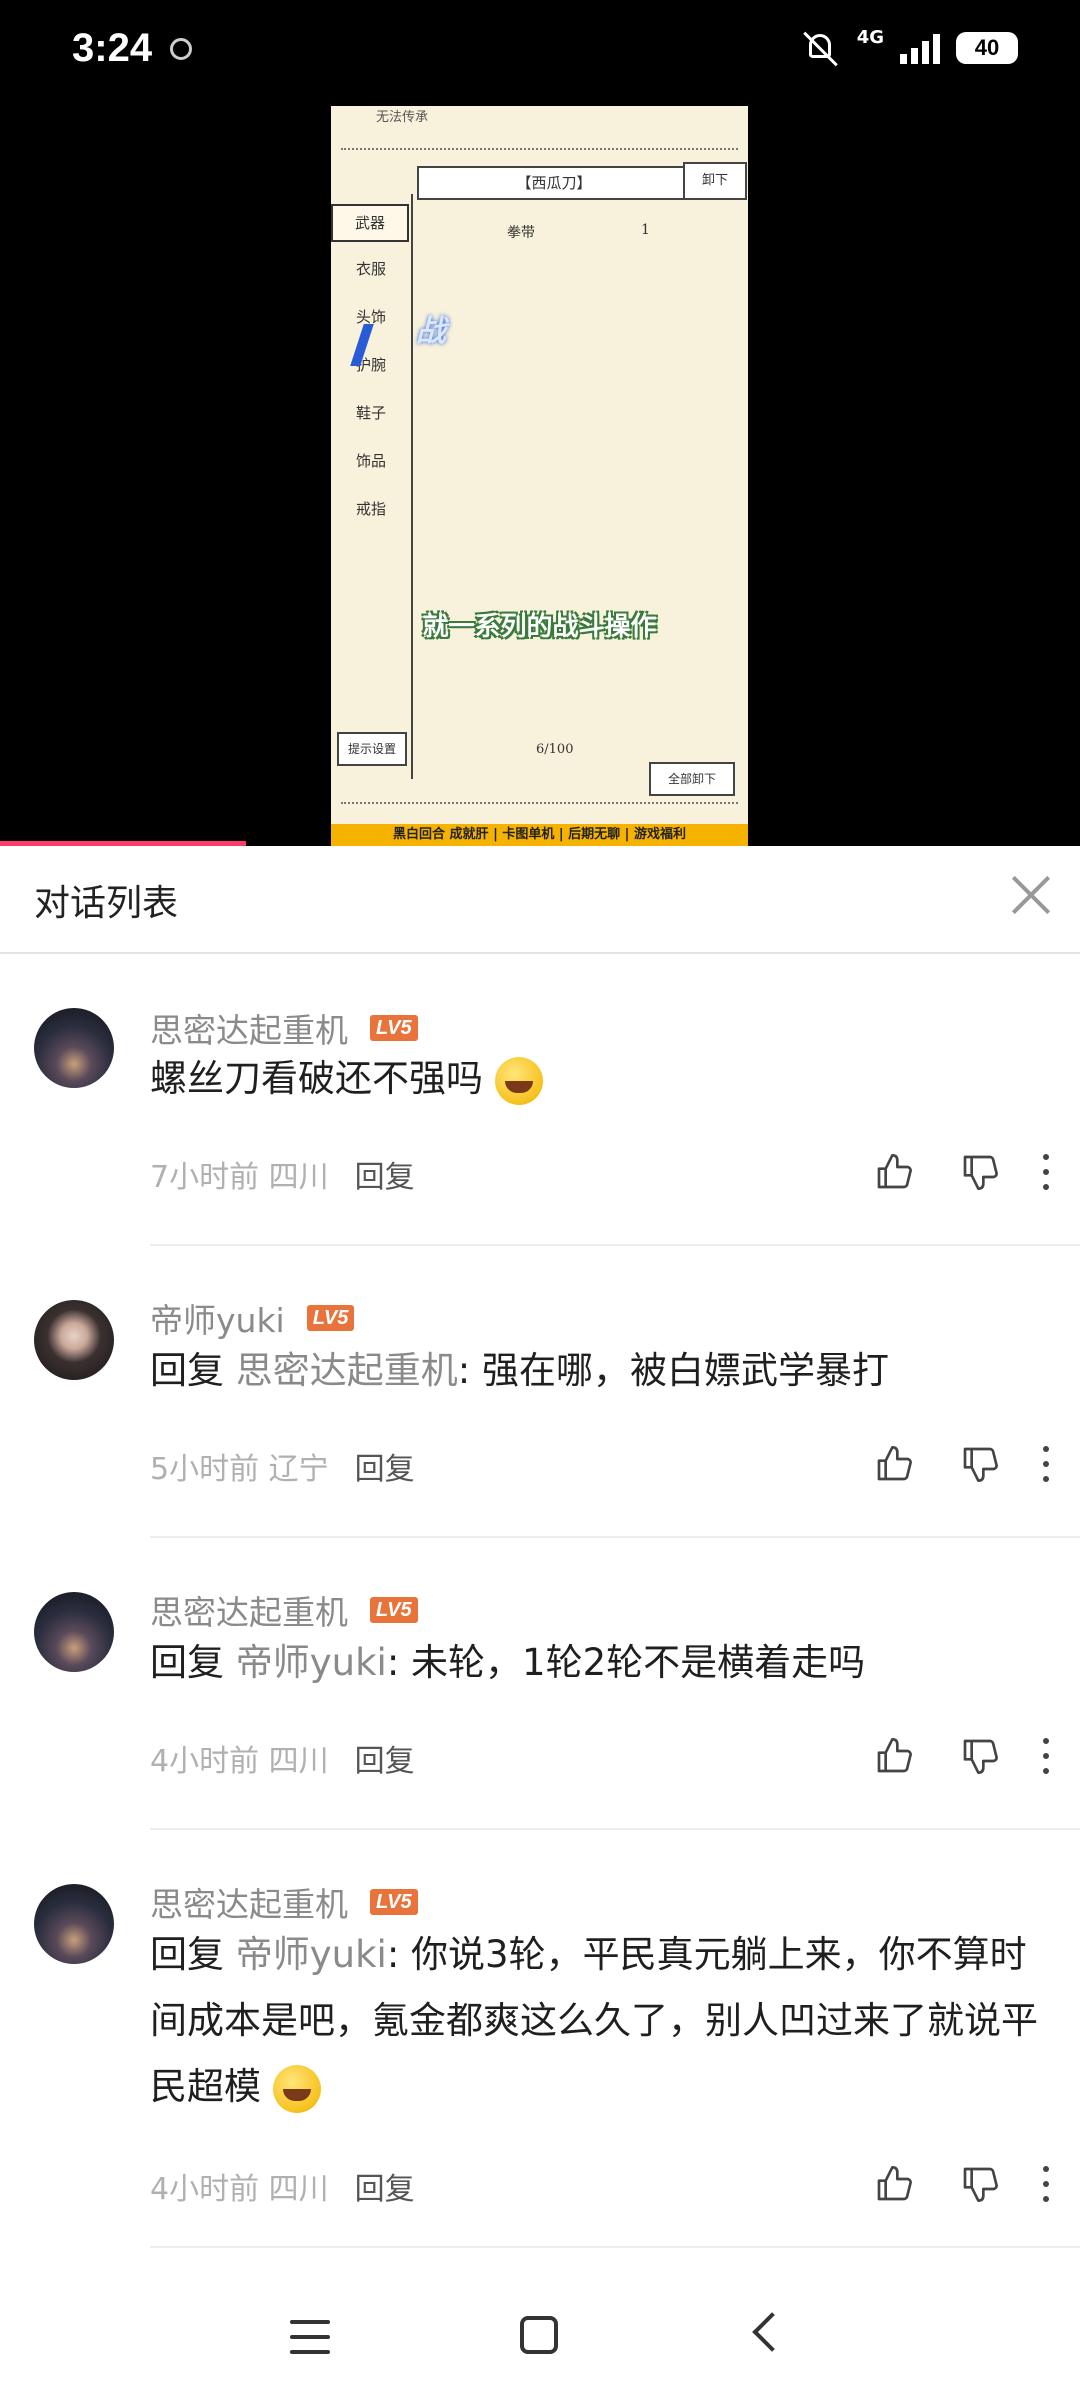  I want to click on dialog-title: 对话列表, so click(106, 903).